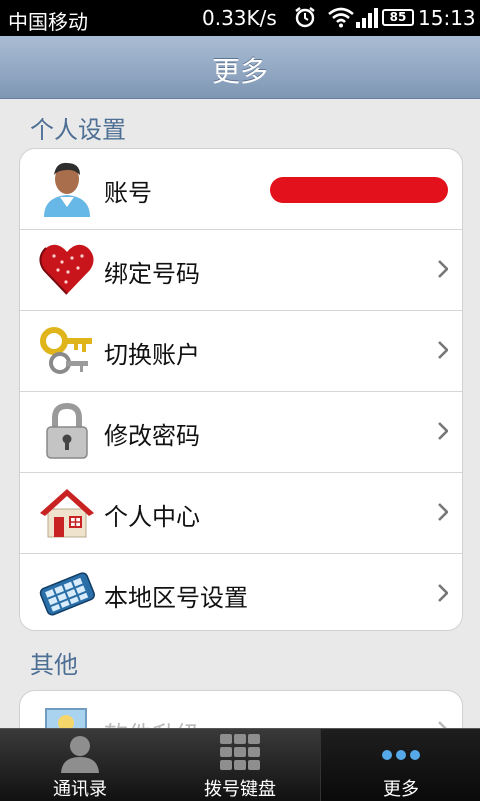 Image resolution: width=480 pixels, height=801 pixels. I want to click on list-item-bind-number: 绑定号码, so click(241, 270).